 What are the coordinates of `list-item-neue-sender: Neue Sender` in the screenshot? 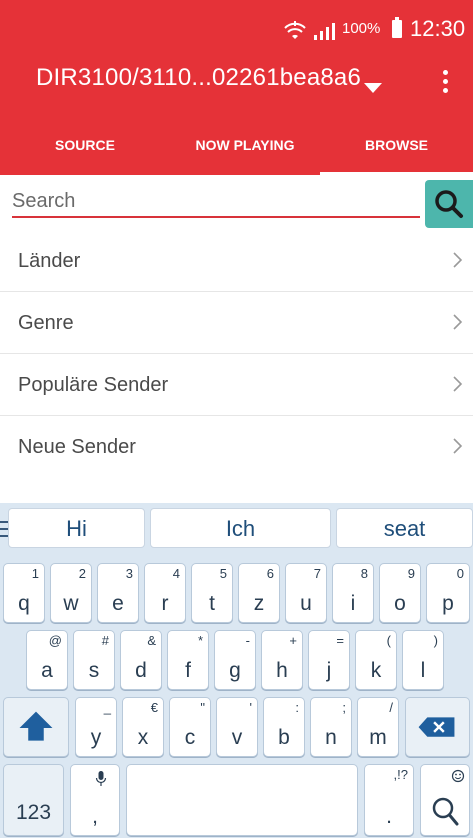 It's located at (236, 447).